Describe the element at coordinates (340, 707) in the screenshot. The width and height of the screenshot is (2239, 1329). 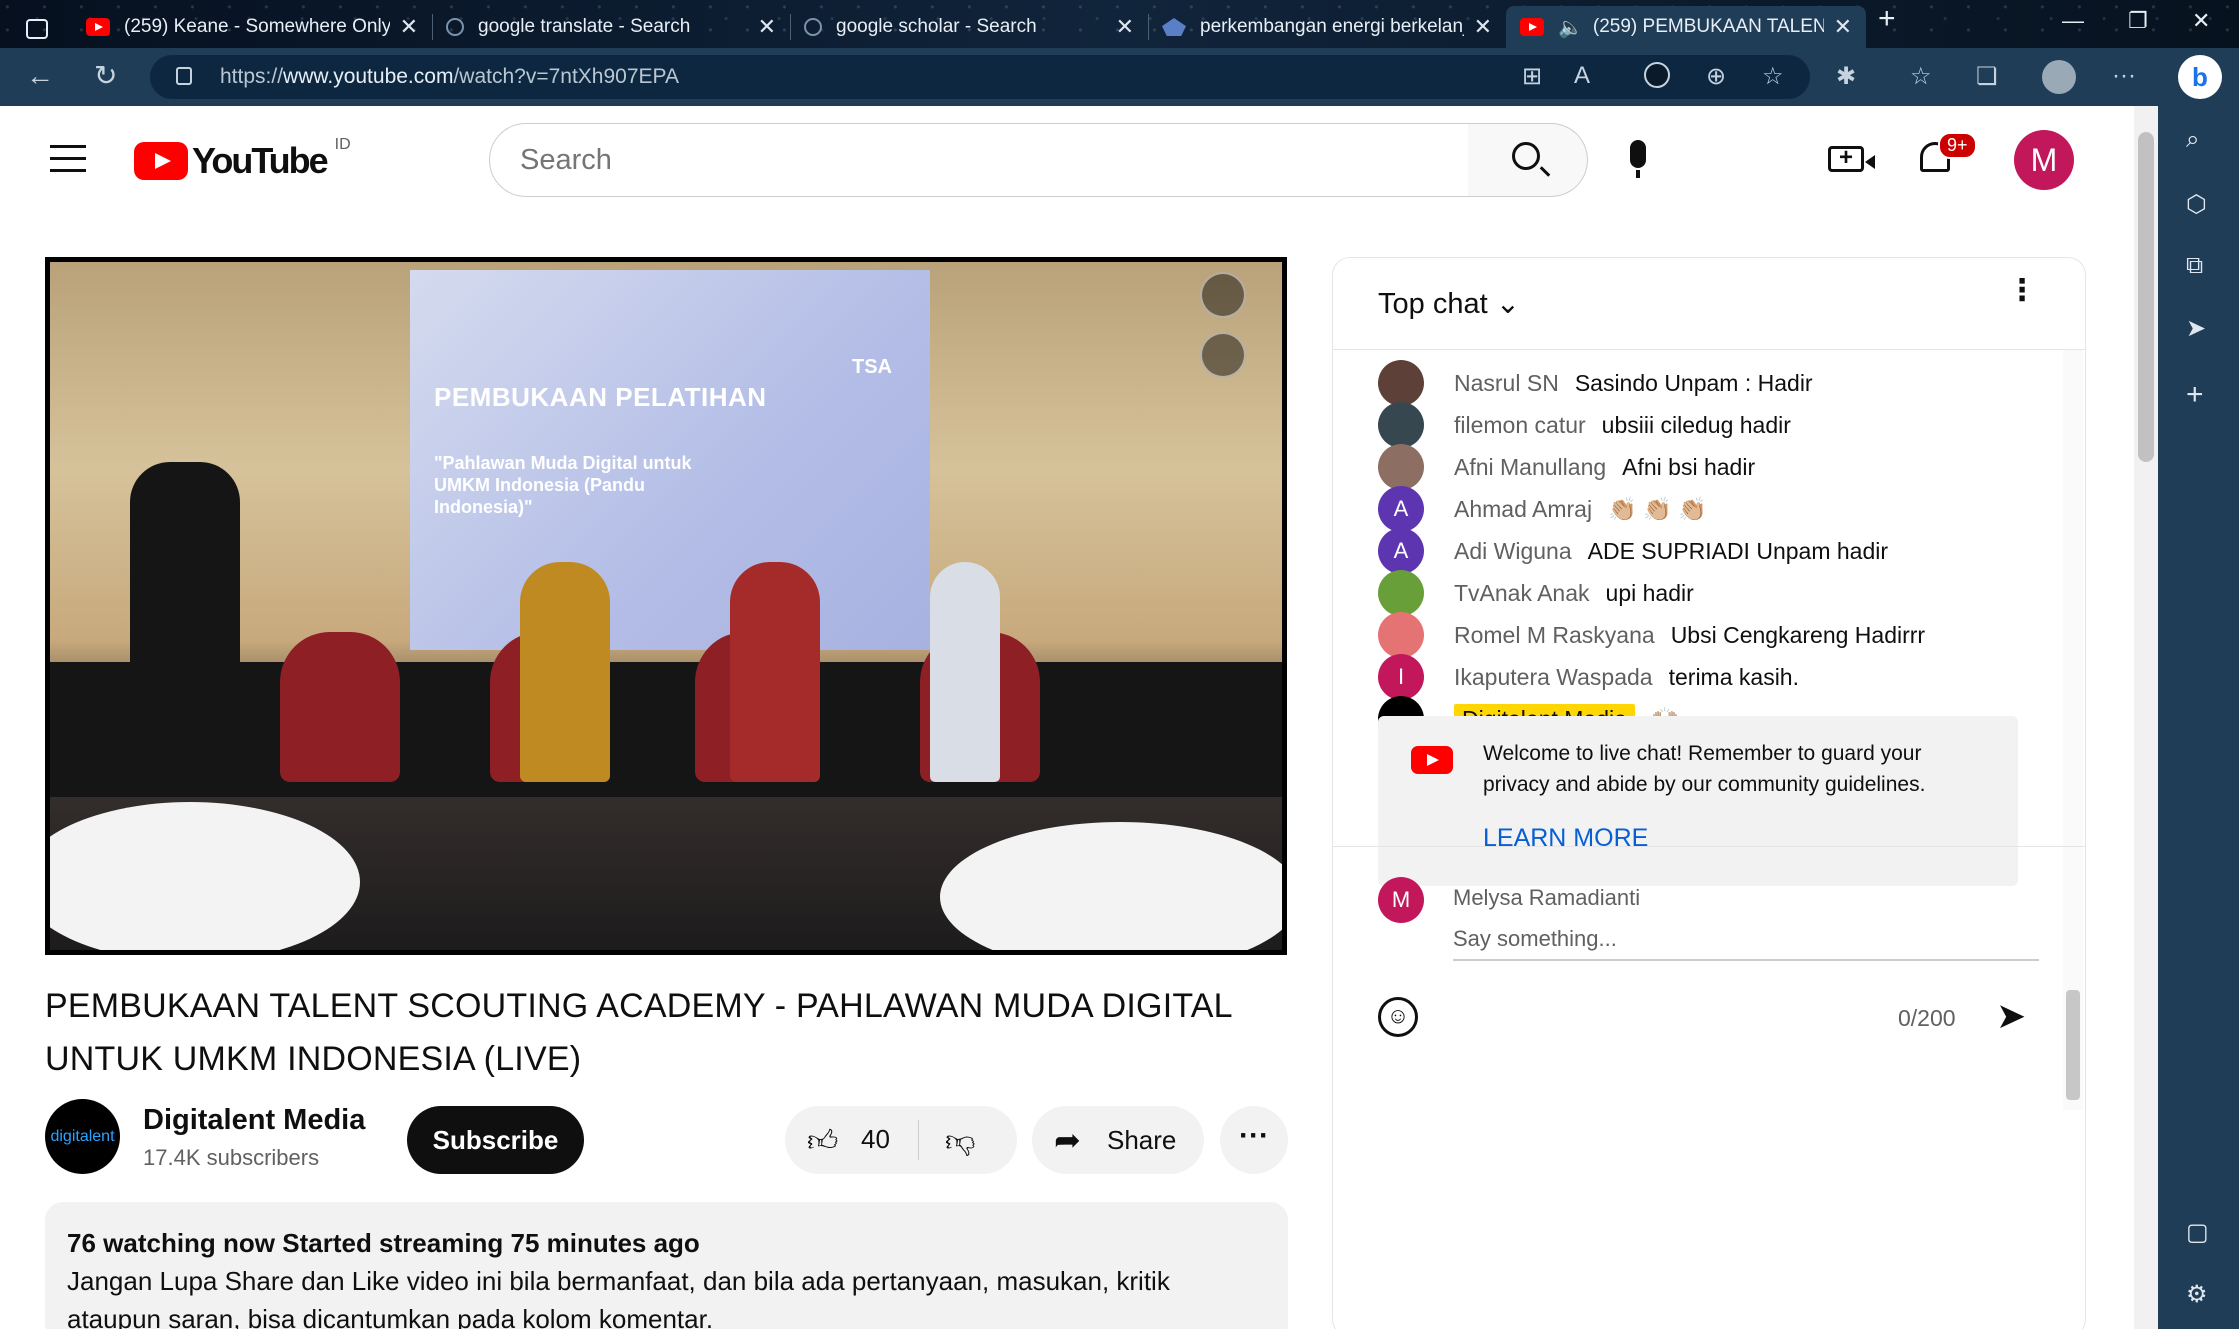
I see `chair` at that location.